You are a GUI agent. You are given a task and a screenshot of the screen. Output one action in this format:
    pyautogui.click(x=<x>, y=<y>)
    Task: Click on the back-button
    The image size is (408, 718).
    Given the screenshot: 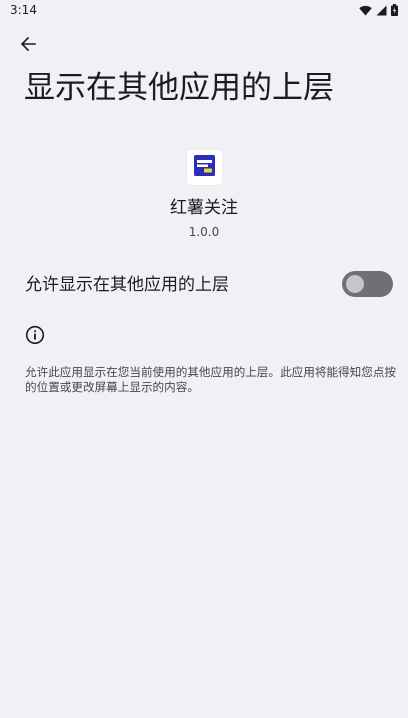 What is the action you would take?
    pyautogui.click(x=28, y=46)
    